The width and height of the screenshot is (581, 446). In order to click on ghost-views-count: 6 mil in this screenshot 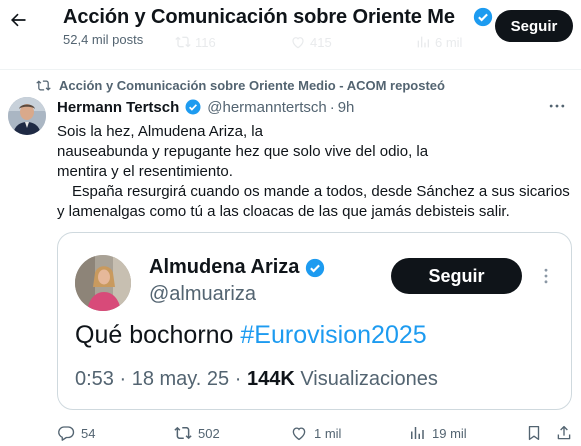, I will do `click(449, 42)`.